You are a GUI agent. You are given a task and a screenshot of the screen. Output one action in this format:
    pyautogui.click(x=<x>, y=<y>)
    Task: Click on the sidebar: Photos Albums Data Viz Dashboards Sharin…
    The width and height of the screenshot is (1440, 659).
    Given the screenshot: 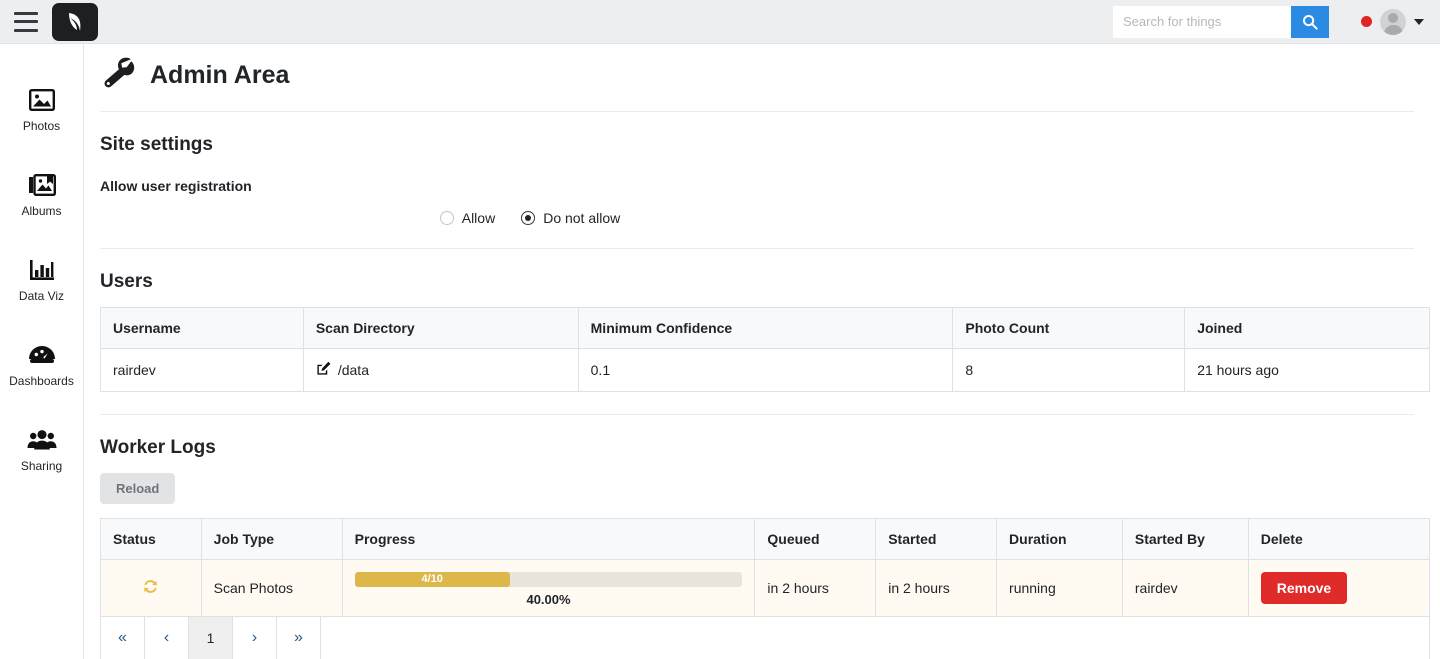 What is the action you would take?
    pyautogui.click(x=42, y=351)
    